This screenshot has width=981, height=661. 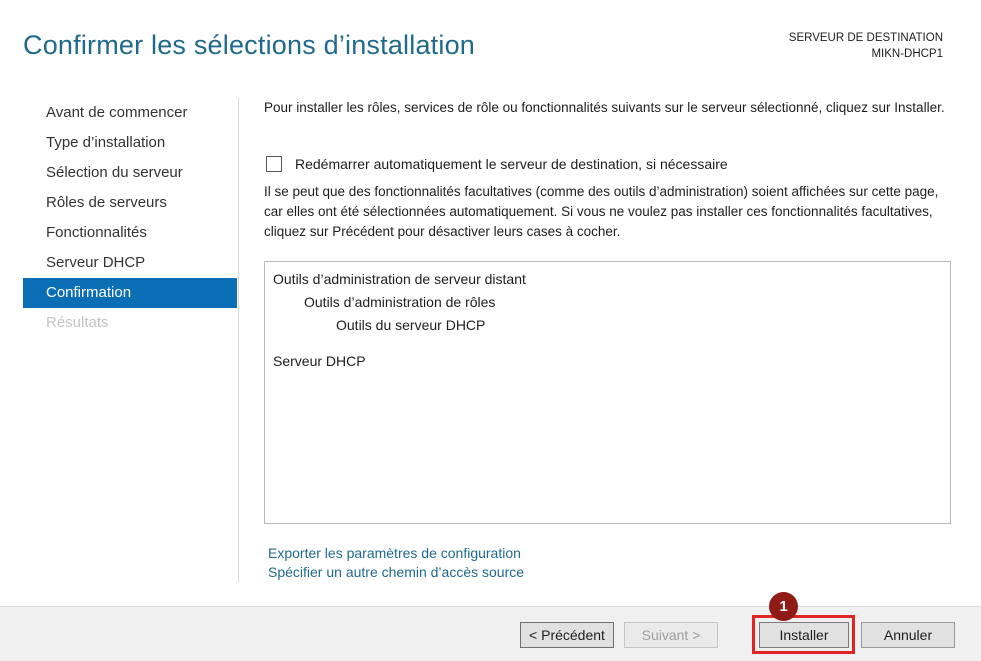 I want to click on nav-item-fonctionnalites: Fonctionnalités, so click(x=130, y=233).